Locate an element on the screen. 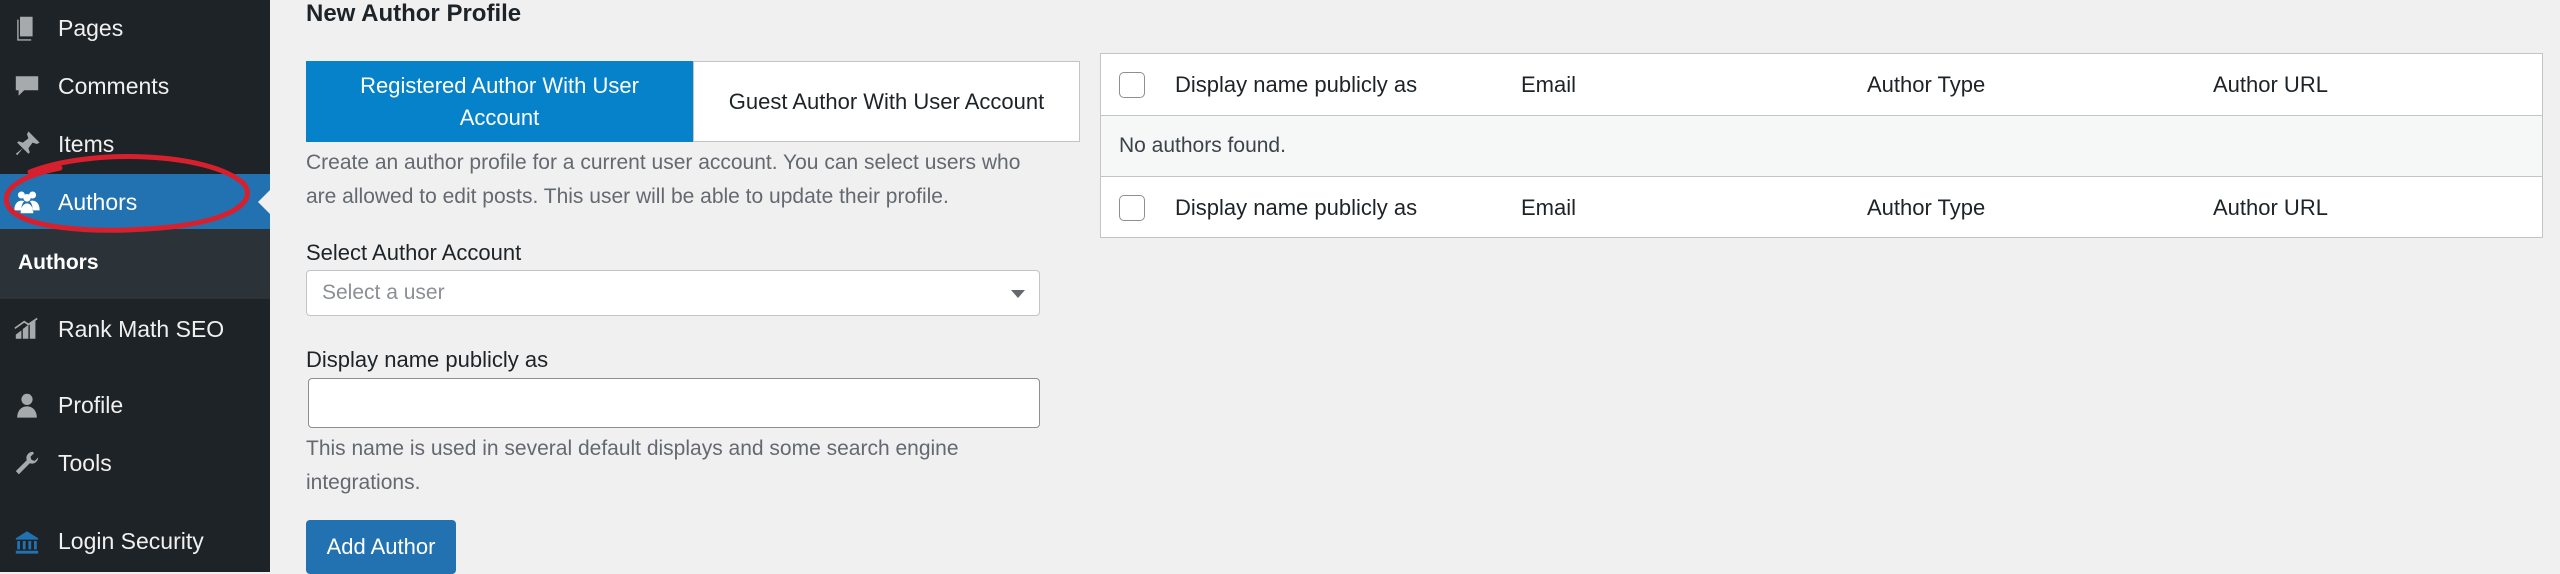  profile-icon is located at coordinates (27, 405).